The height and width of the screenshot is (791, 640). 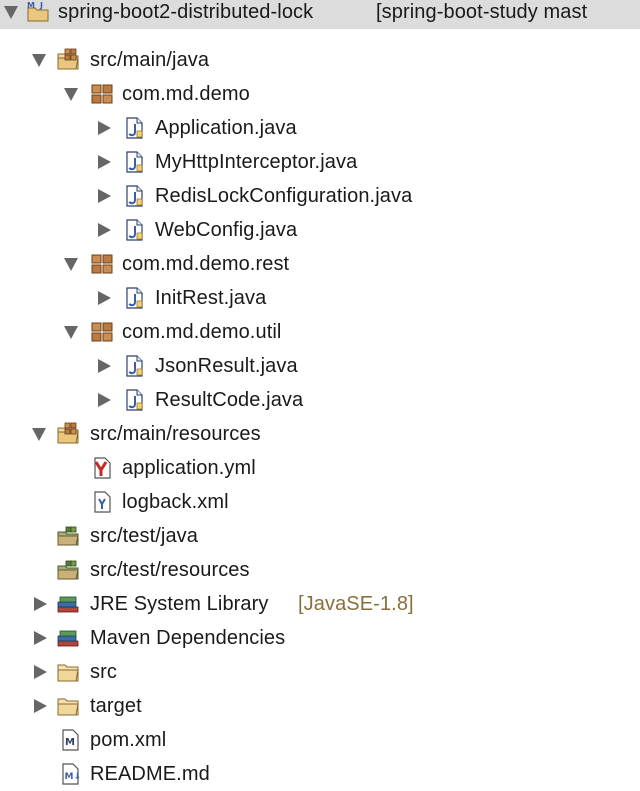 I want to click on tree-row-pom-file: pom.xml, so click(x=320, y=740).